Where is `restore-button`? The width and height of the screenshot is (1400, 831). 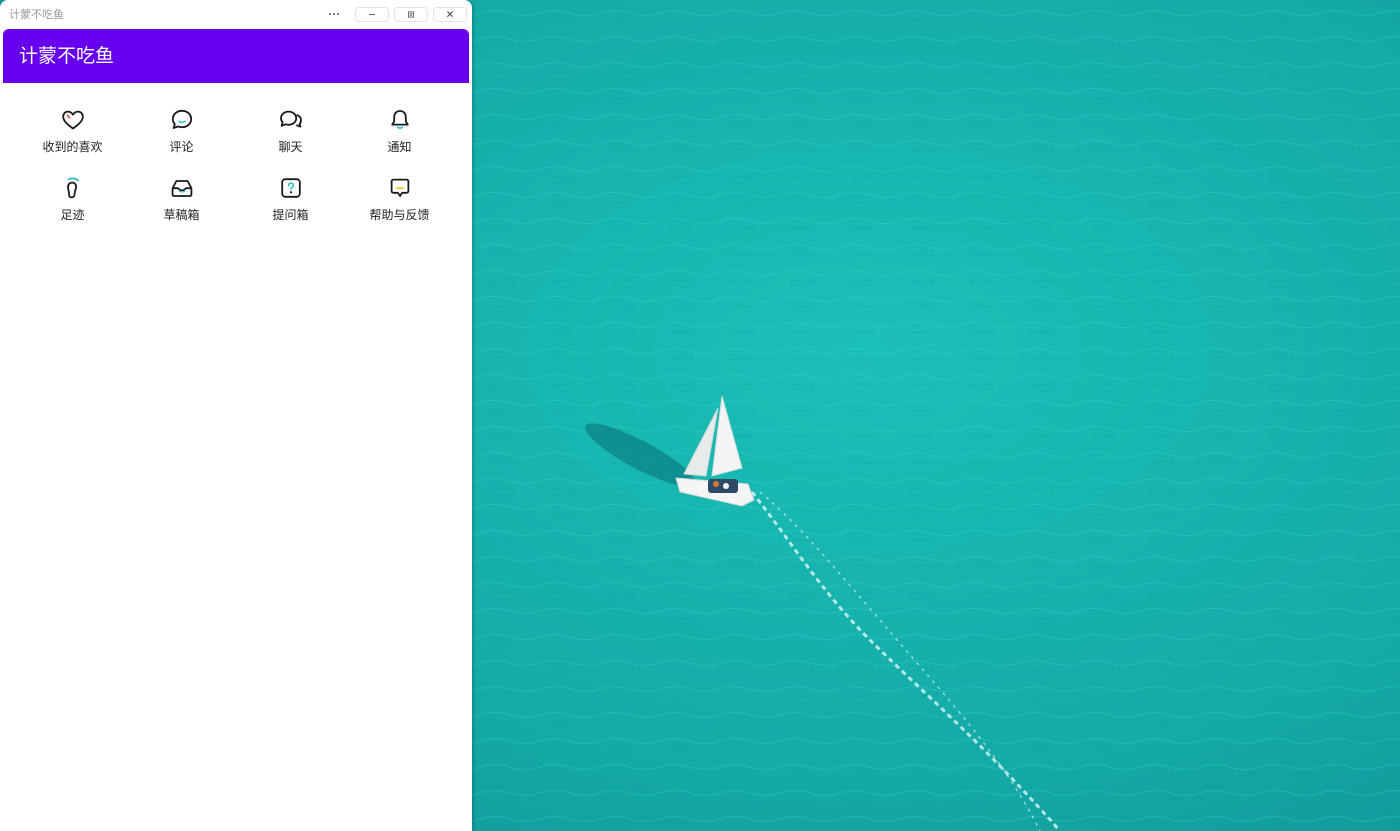
restore-button is located at coordinates (411, 14).